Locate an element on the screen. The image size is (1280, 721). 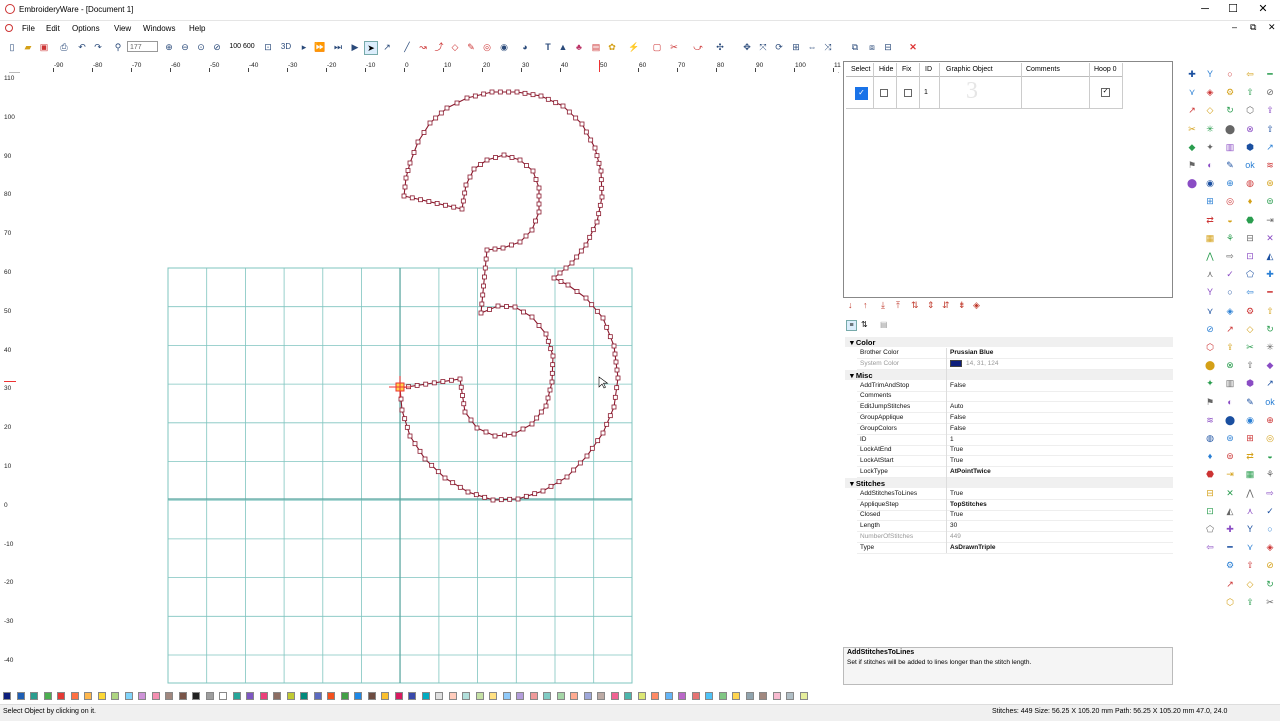
right-tool-icon: ○ is located at coordinates (1270, 529).